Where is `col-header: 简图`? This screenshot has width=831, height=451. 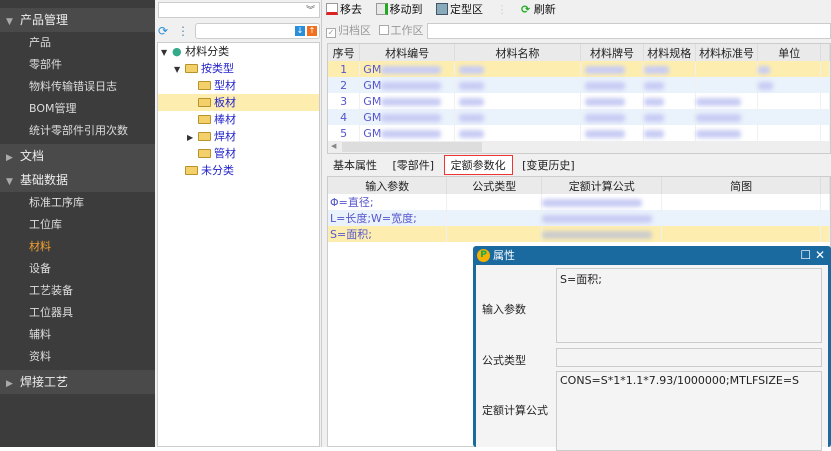 col-header: 简图 is located at coordinates (741, 185).